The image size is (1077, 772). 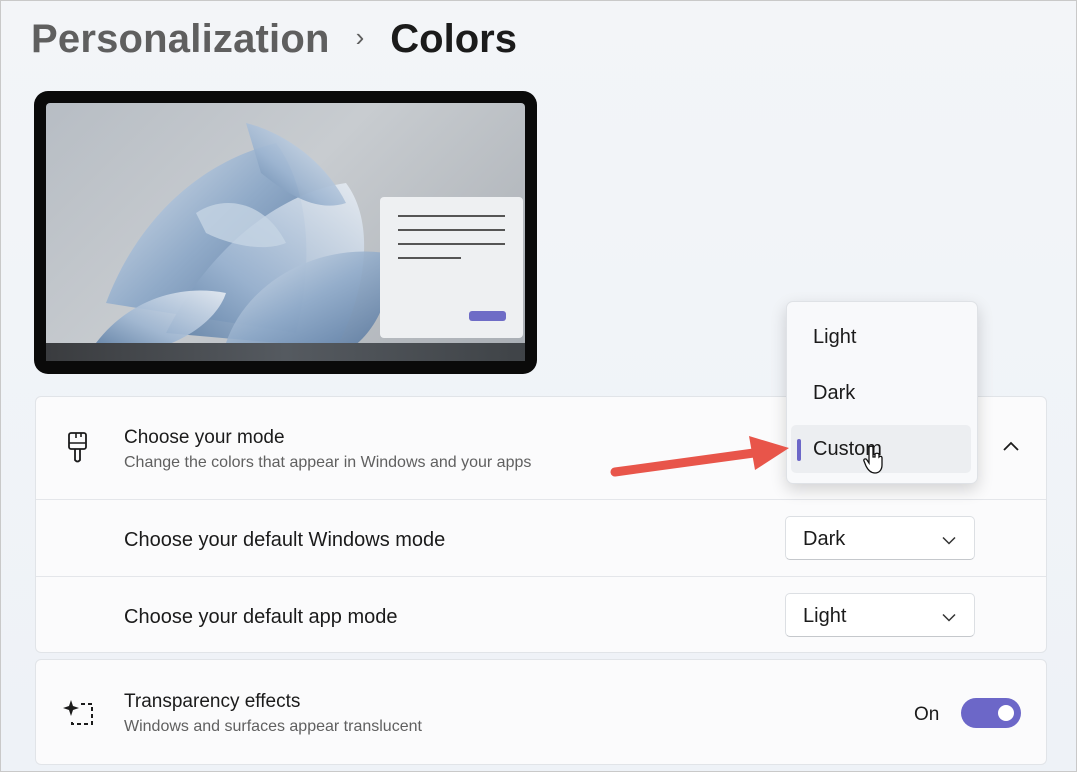 I want to click on windows-mode-value: Dark, so click(x=824, y=539).